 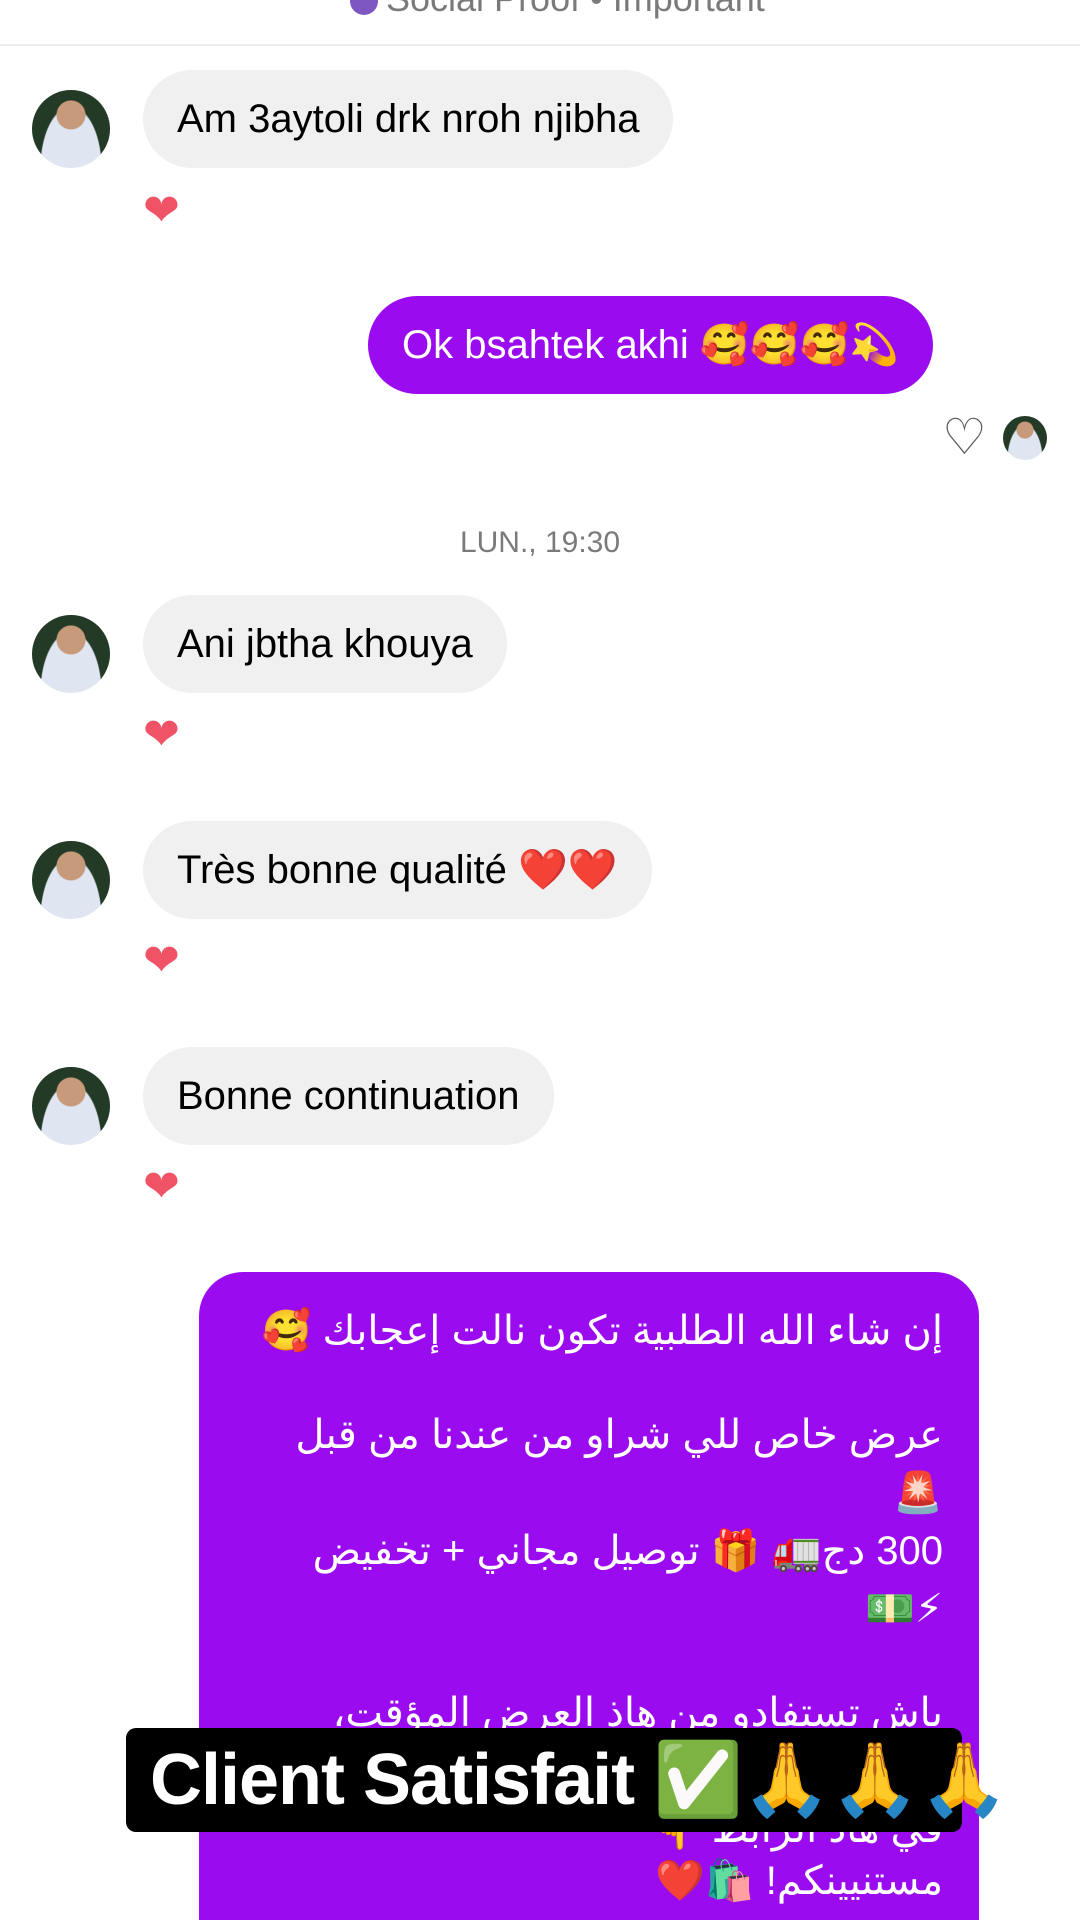 What do you see at coordinates (613, 1464) in the screenshot?
I see `offer-line: عرض خاص للي شراو من عندنا من قبل 🚨` at bounding box center [613, 1464].